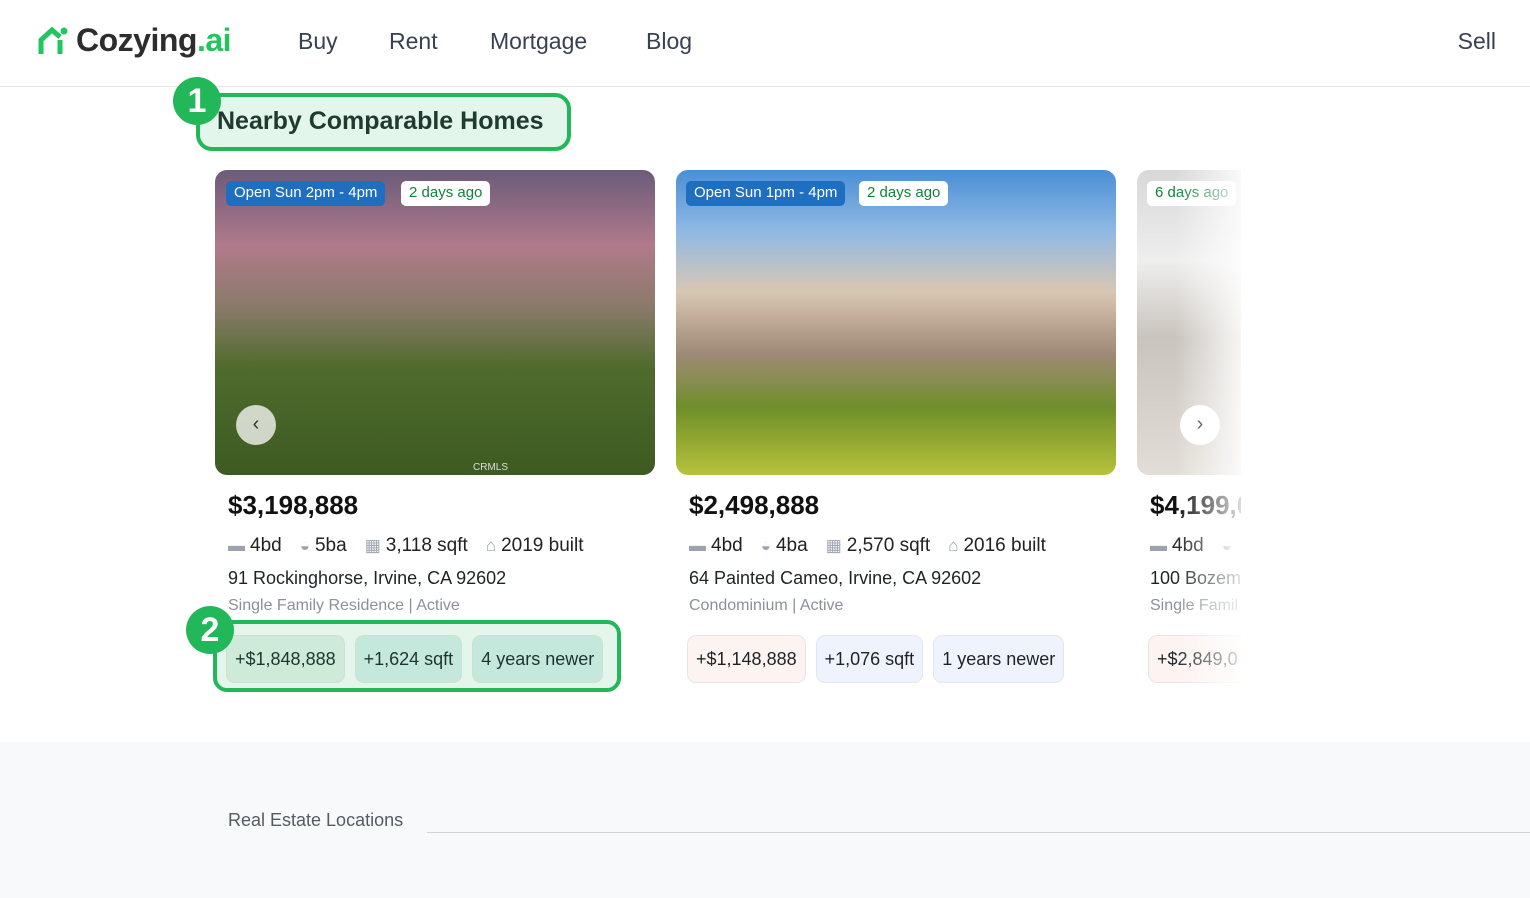 The width and height of the screenshot is (1530, 898). What do you see at coordinates (383, 122) in the screenshot?
I see `section-title: Nearby Comparable Homes` at bounding box center [383, 122].